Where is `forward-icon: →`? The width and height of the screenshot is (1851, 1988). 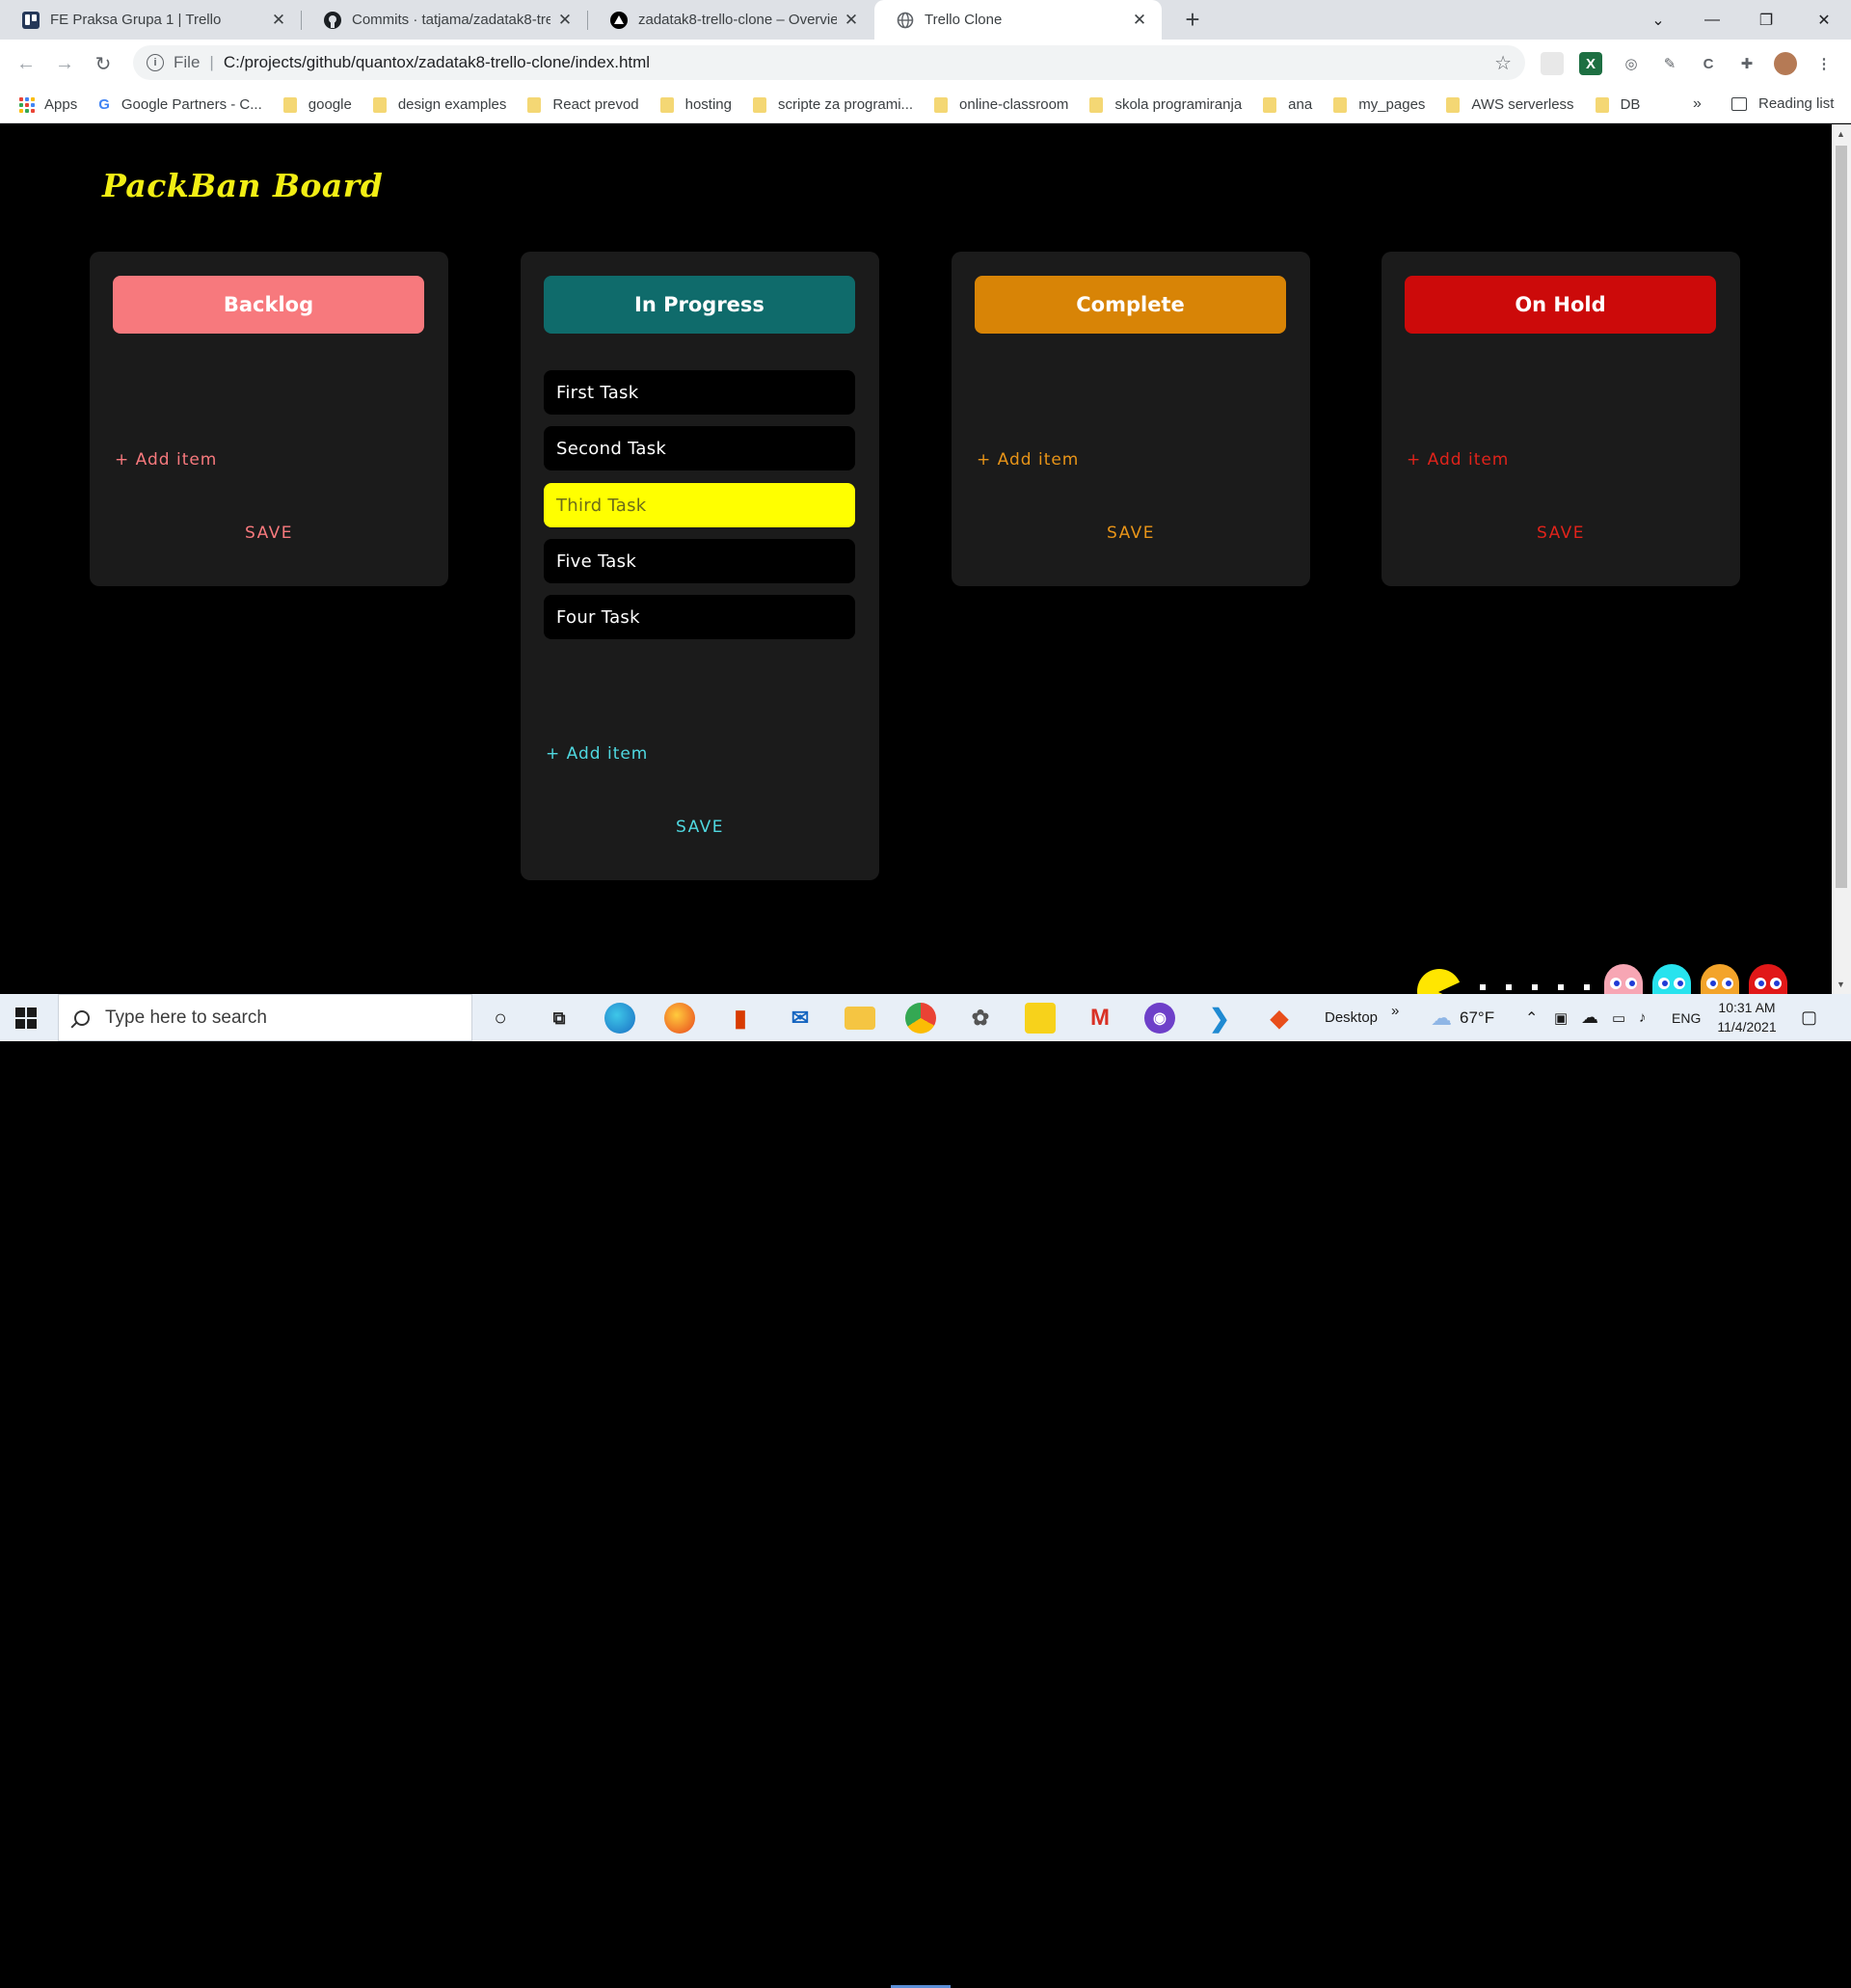 forward-icon: → is located at coordinates (65, 63).